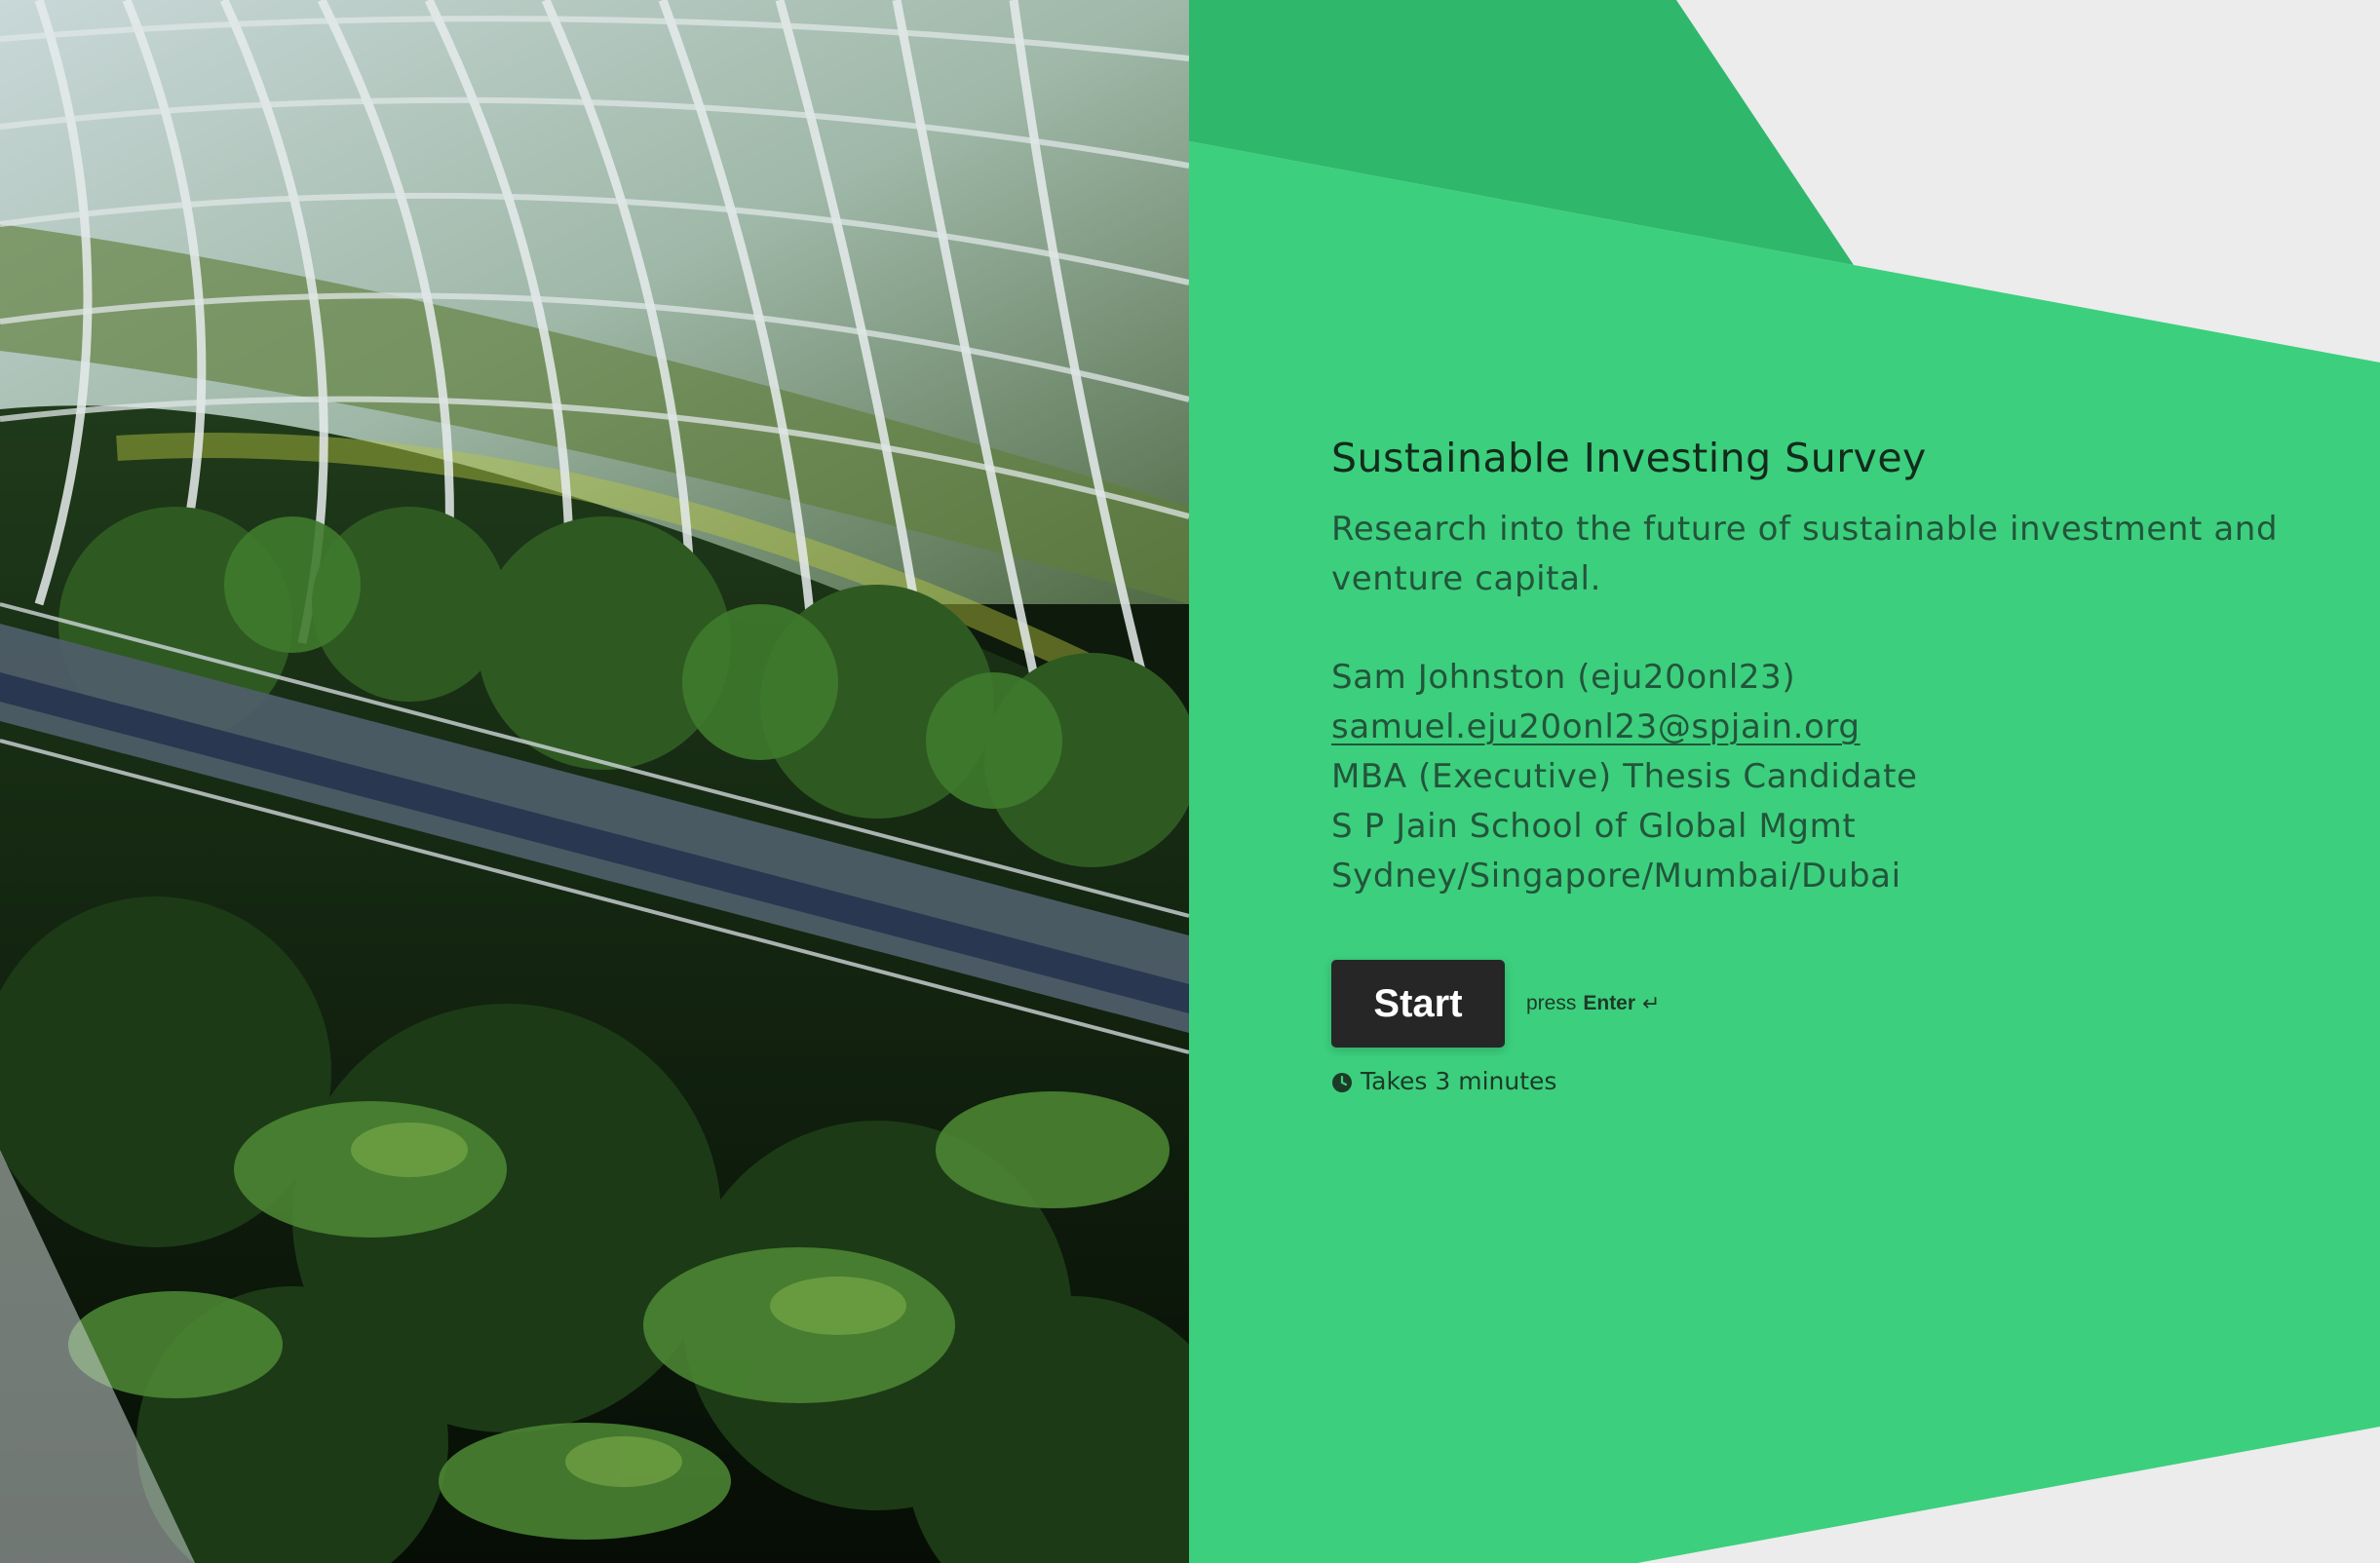 Image resolution: width=2380 pixels, height=1563 pixels. What do you see at coordinates (1808, 1081) in the screenshot?
I see `duration-info: Takes 3 minutes` at bounding box center [1808, 1081].